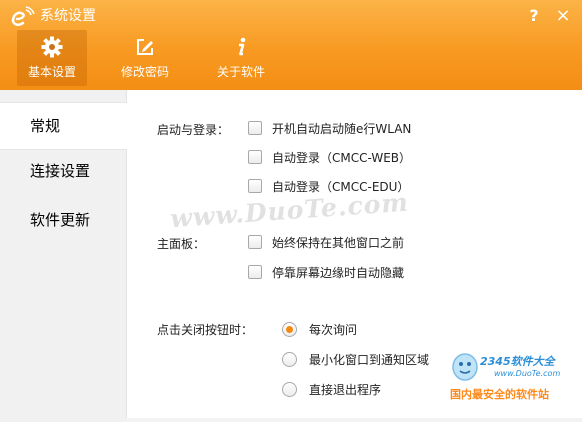 This screenshot has width=582, height=422. Describe the element at coordinates (354, 420) in the screenshot. I see `bottom-divider` at that location.